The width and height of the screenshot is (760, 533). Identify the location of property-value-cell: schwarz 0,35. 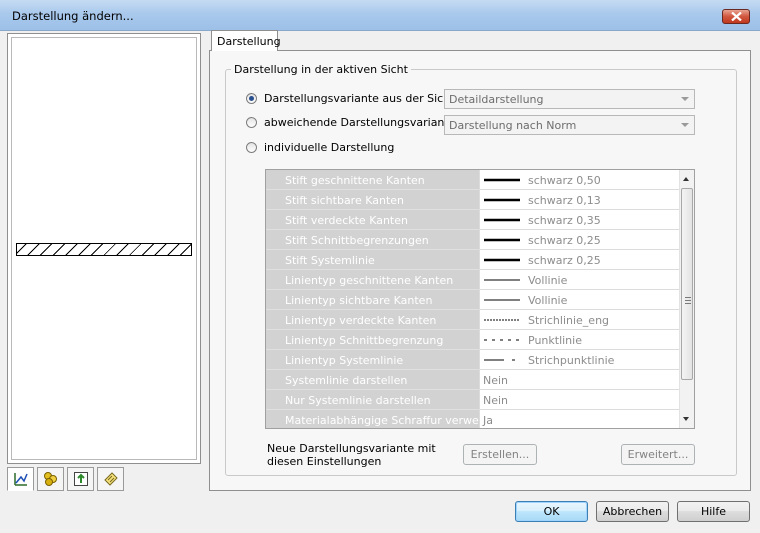
(579, 220).